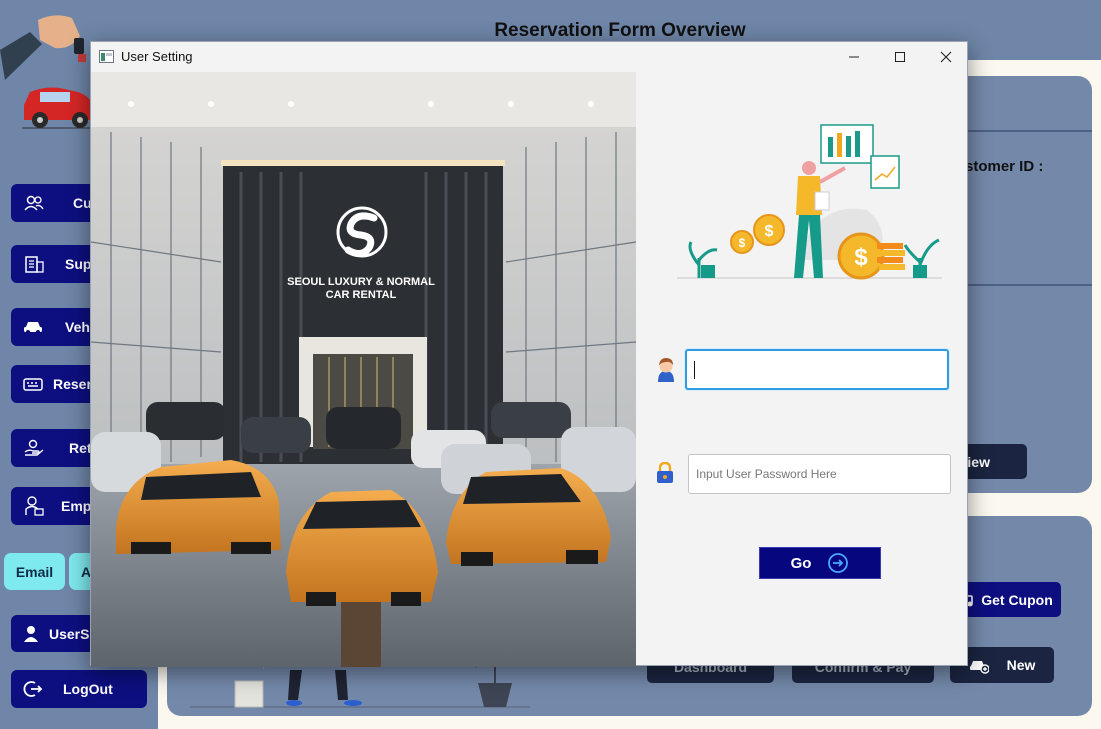 This screenshot has width=1101, height=729. I want to click on maximize-icon, so click(900, 57).